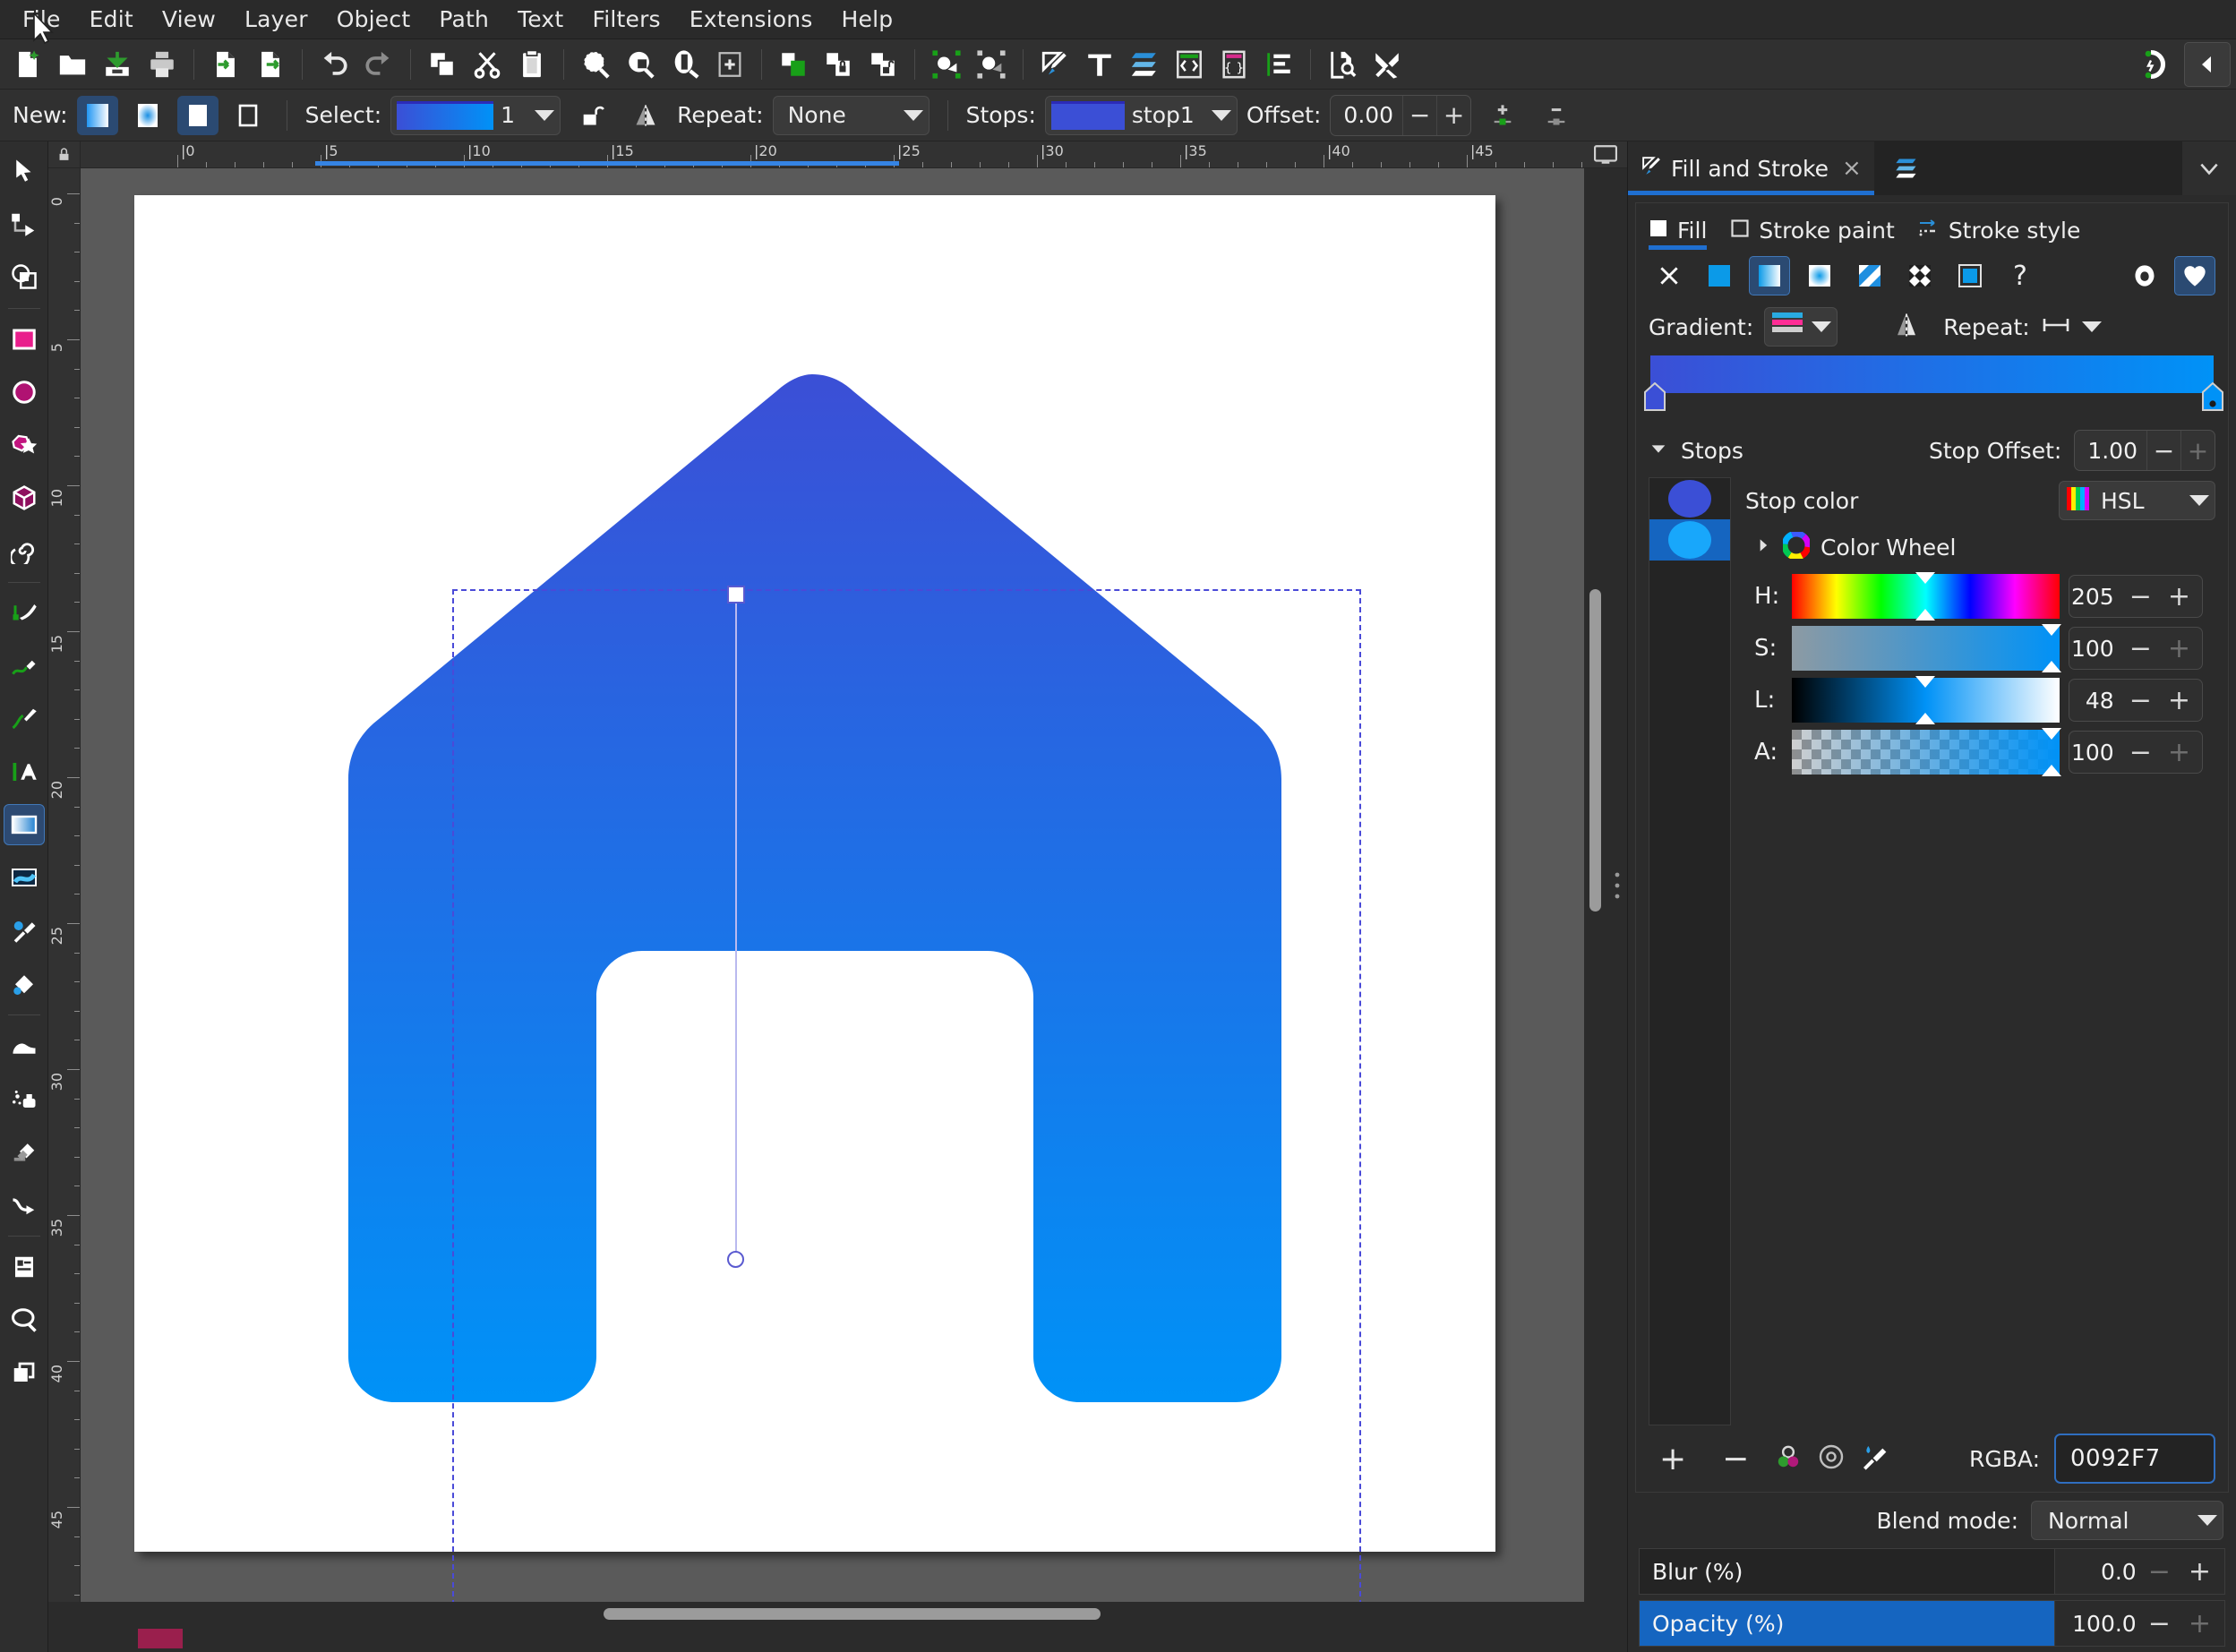  I want to click on xml-editor-icon, so click(1189, 64).